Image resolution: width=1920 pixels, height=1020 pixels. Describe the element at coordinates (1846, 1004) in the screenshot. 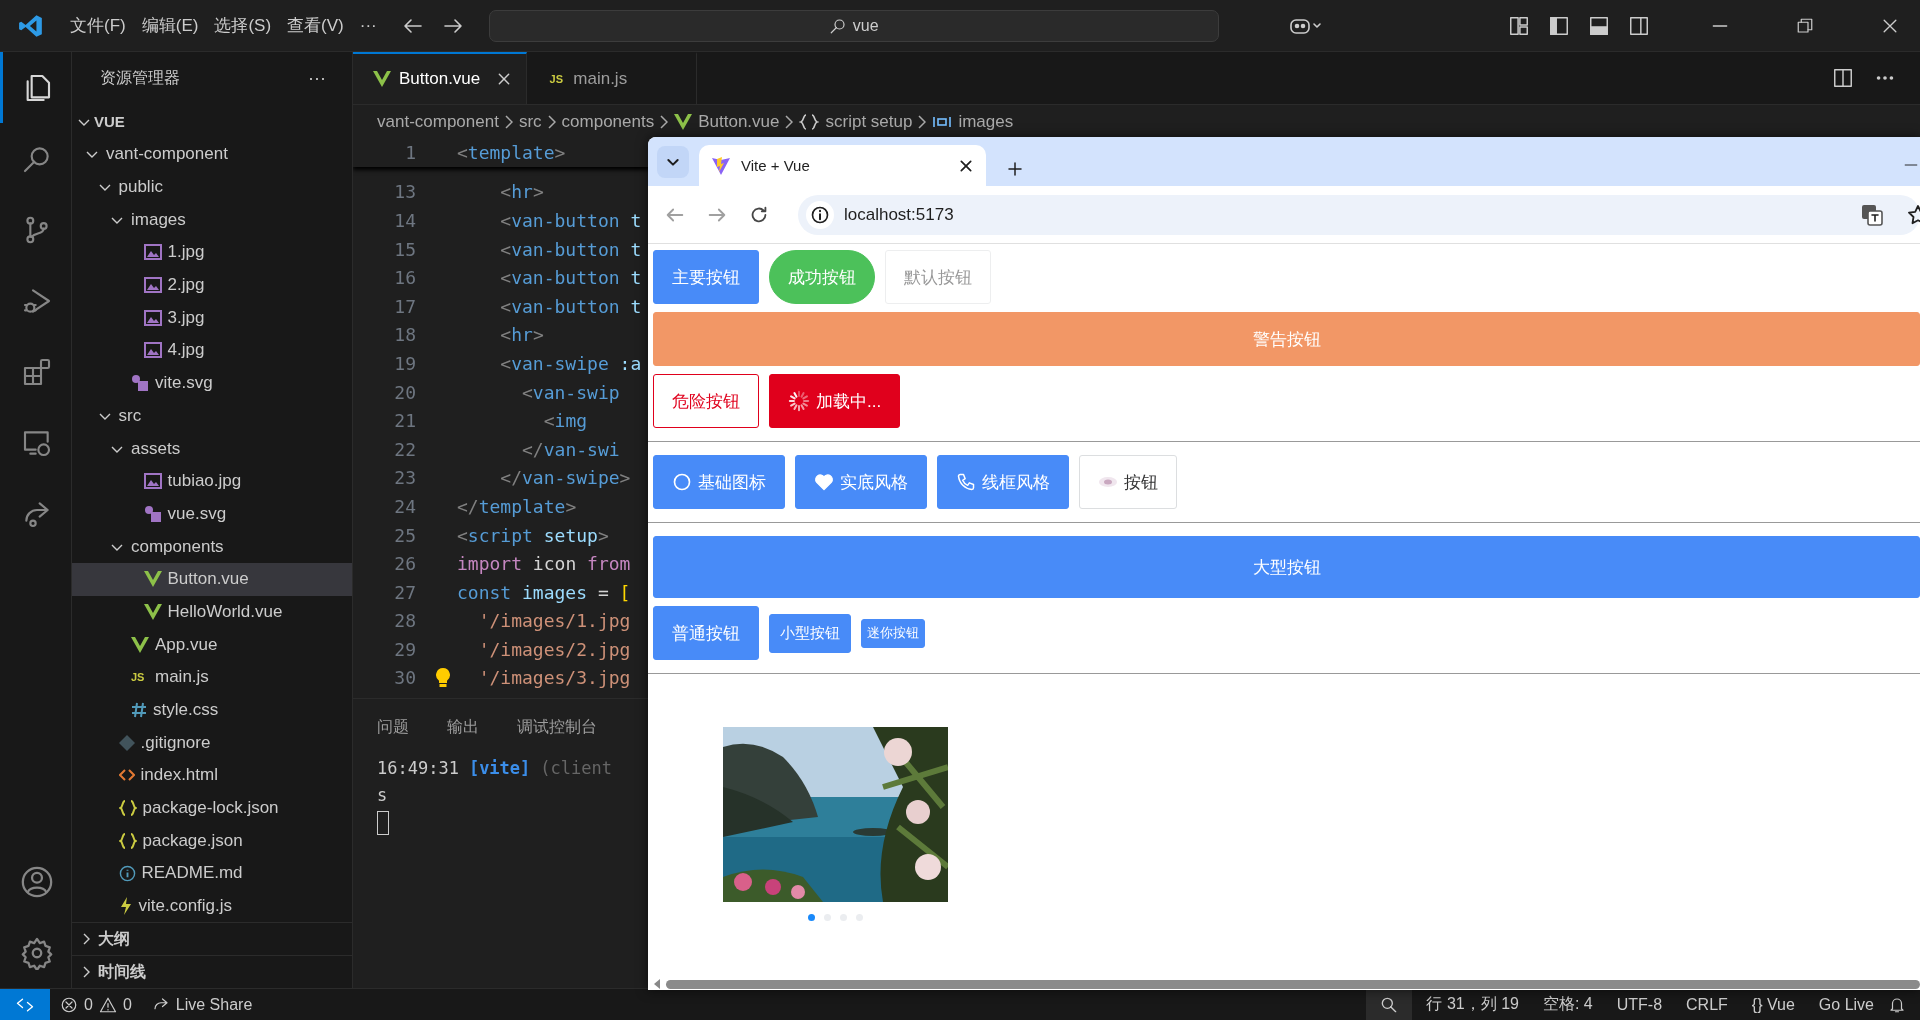

I see `status-item: Go Live` at that location.